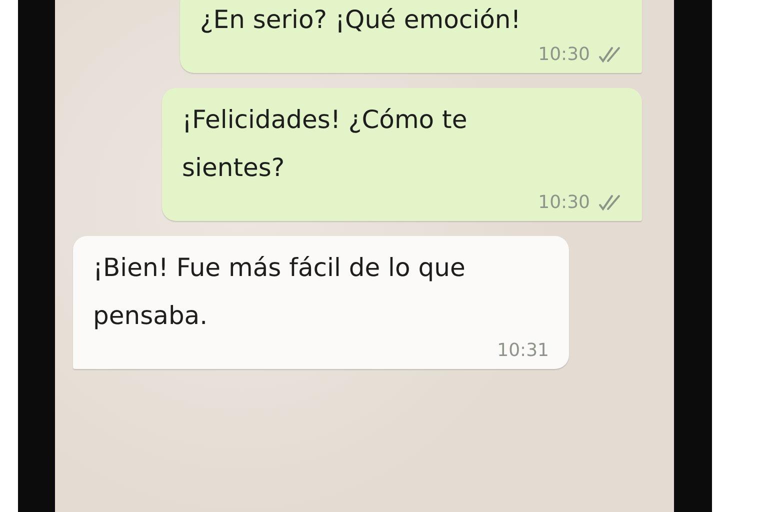 This screenshot has height=512, width=768. I want to click on message-text: ¡Bien! Fue más fácil de lo que pensaba., so click(279, 292).